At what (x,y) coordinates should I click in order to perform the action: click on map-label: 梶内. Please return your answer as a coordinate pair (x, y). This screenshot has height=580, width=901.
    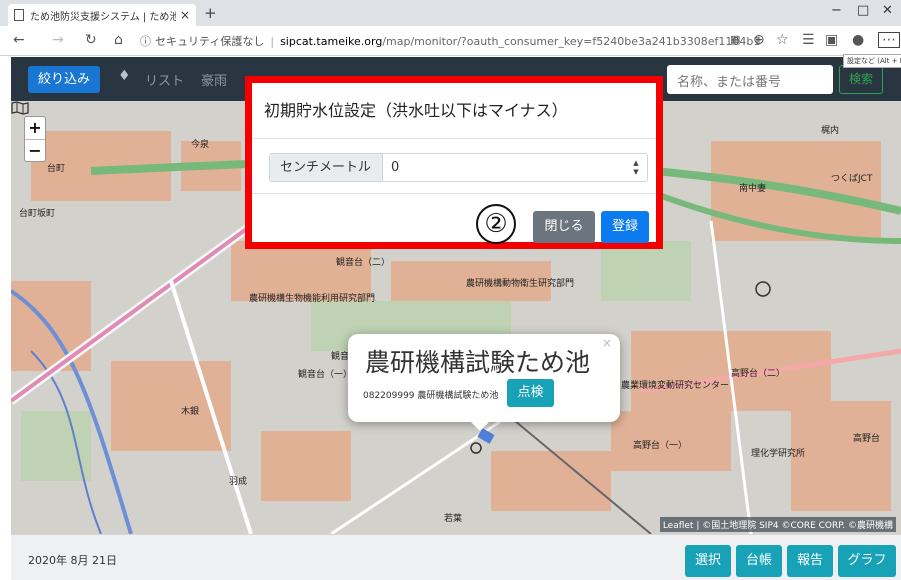
    Looking at the image, I should click on (830, 131).